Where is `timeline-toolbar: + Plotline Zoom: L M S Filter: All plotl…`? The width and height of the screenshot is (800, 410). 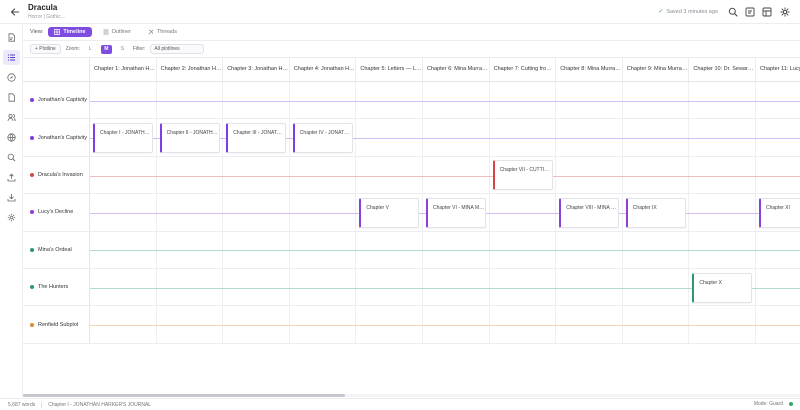 timeline-toolbar: + Plotline Zoom: L M S Filter: All plotl… is located at coordinates (411, 49).